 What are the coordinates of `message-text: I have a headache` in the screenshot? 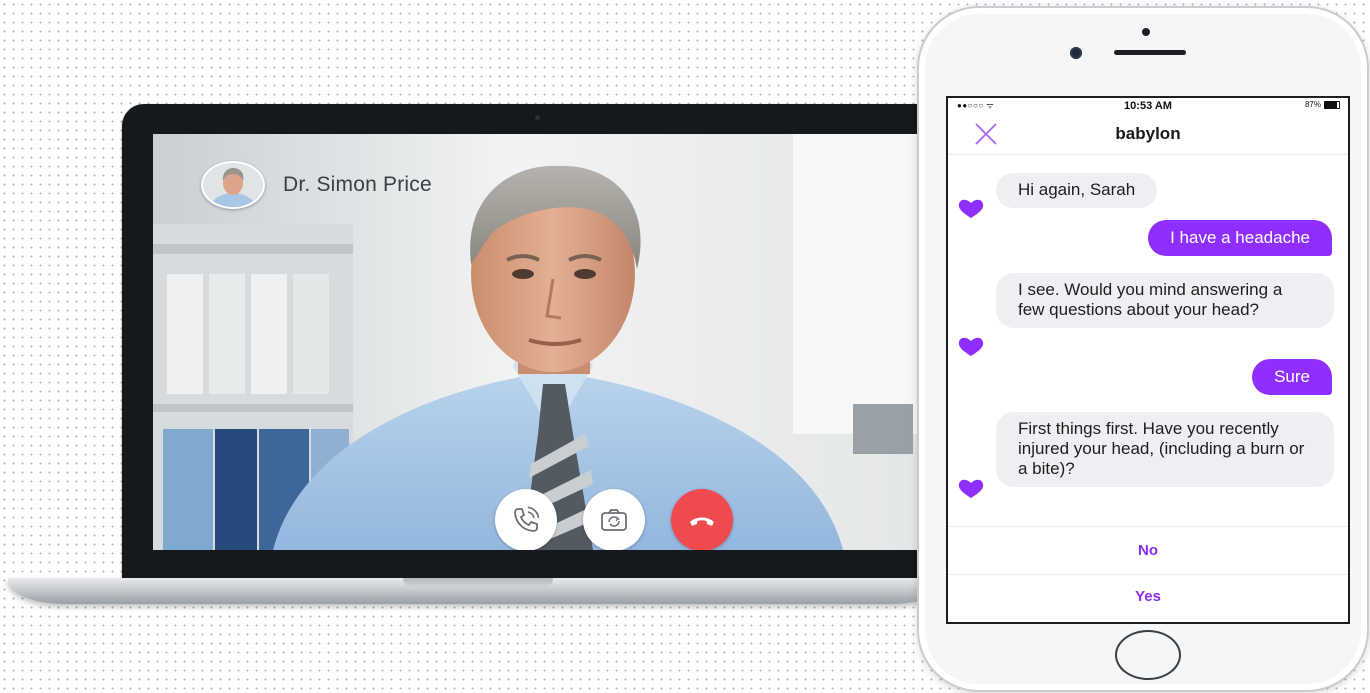 It's located at (1240, 237).